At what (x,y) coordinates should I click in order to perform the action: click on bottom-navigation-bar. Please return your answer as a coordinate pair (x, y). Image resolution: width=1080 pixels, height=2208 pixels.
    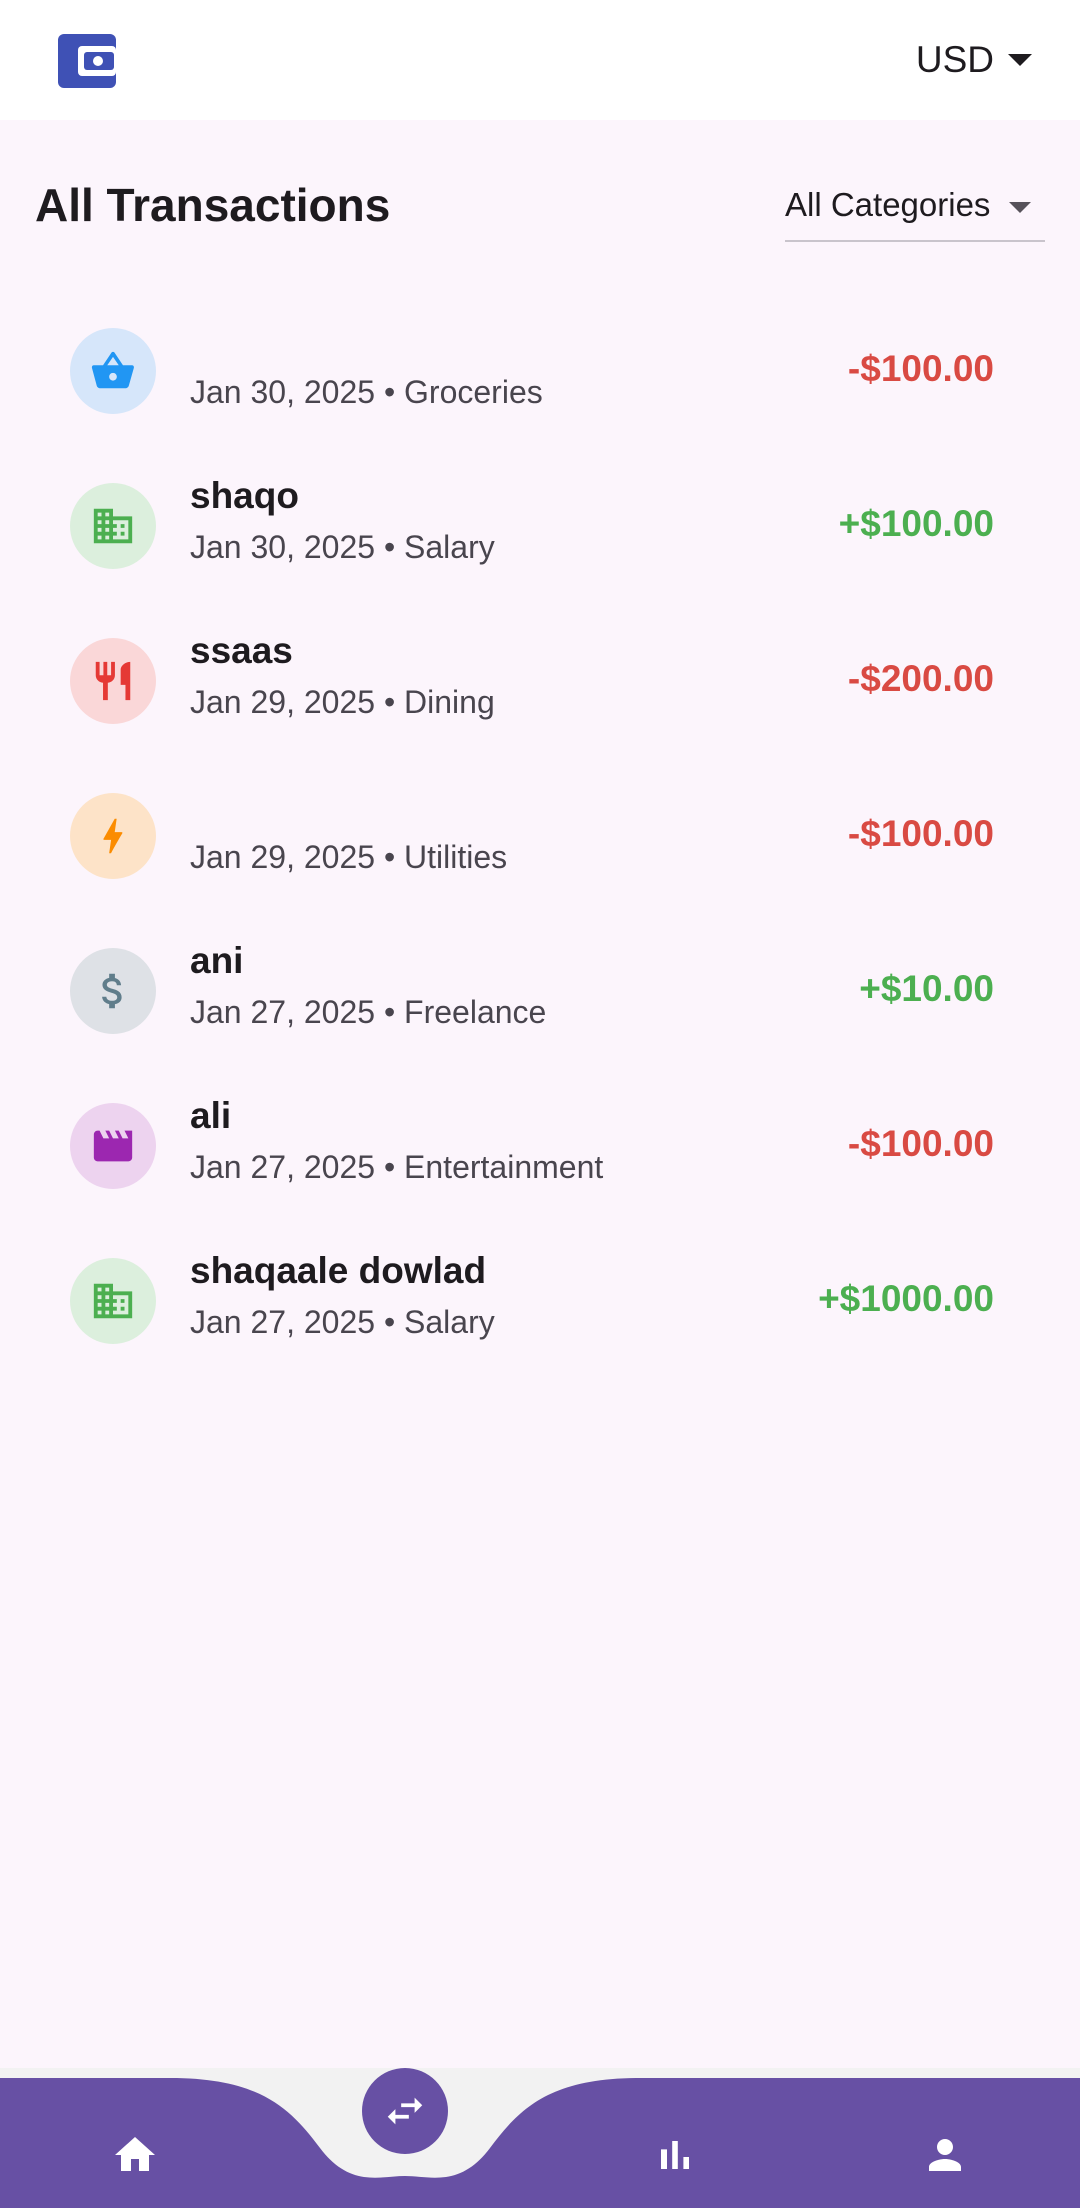
    Looking at the image, I should click on (540, 2138).